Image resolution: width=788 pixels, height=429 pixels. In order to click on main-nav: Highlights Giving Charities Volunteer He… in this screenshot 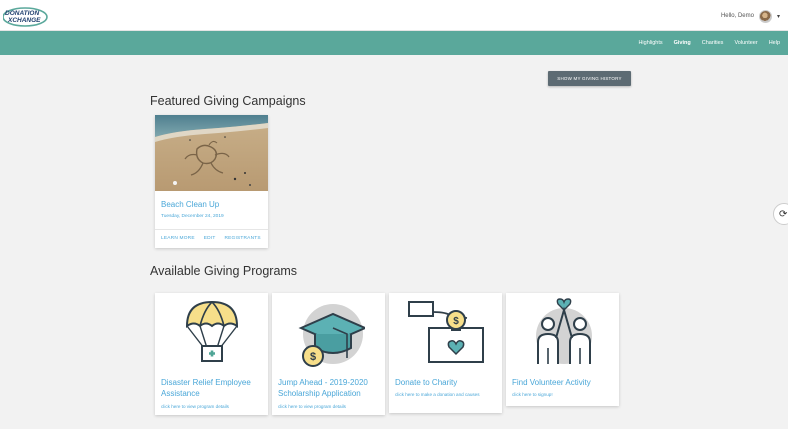, I will do `click(394, 43)`.